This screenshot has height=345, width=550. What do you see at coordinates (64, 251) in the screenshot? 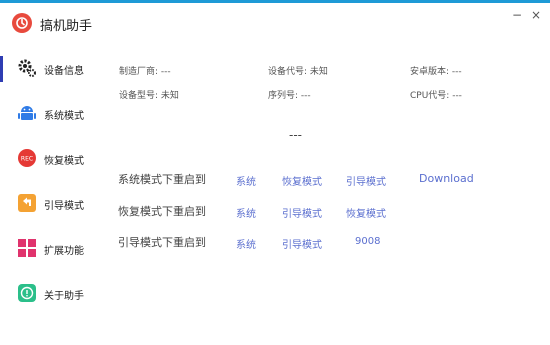
I see `sidebar-item-label: 扩展功能` at bounding box center [64, 251].